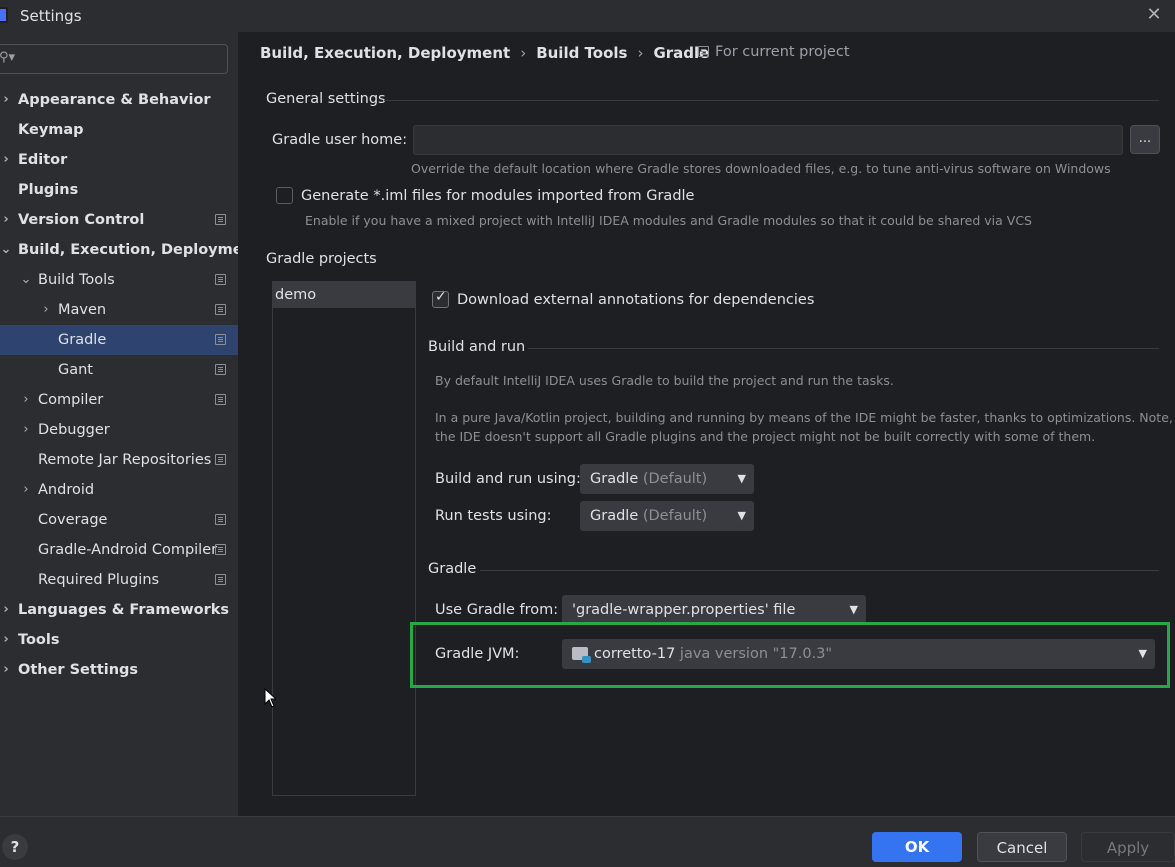 The width and height of the screenshot is (1175, 867). What do you see at coordinates (768, 140) in the screenshot?
I see `gradle-user-home-field` at bounding box center [768, 140].